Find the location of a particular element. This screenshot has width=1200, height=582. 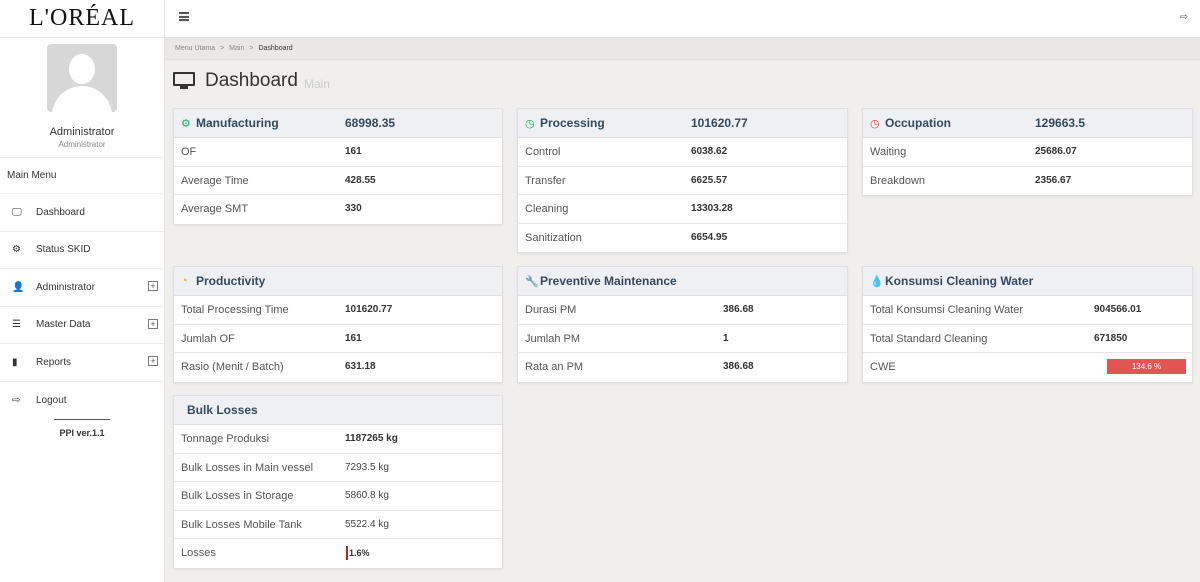

panel-header: 🔧 Preventive Maintenance is located at coordinates (682, 281).